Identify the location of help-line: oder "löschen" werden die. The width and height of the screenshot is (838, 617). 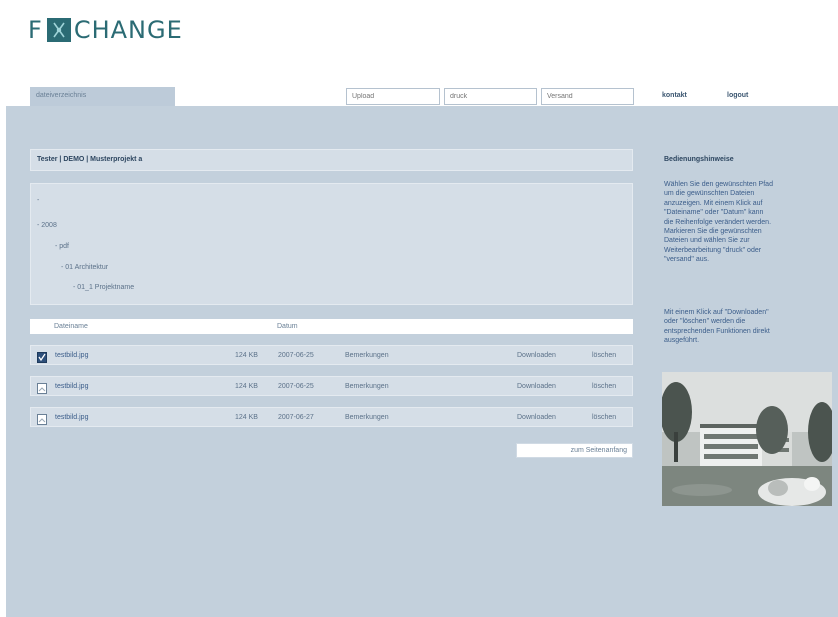
(705, 322).